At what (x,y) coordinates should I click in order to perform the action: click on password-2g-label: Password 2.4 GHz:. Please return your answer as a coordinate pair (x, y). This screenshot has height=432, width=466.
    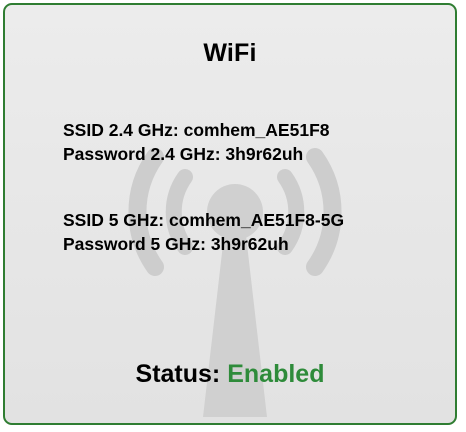
    Looking at the image, I should click on (144, 154).